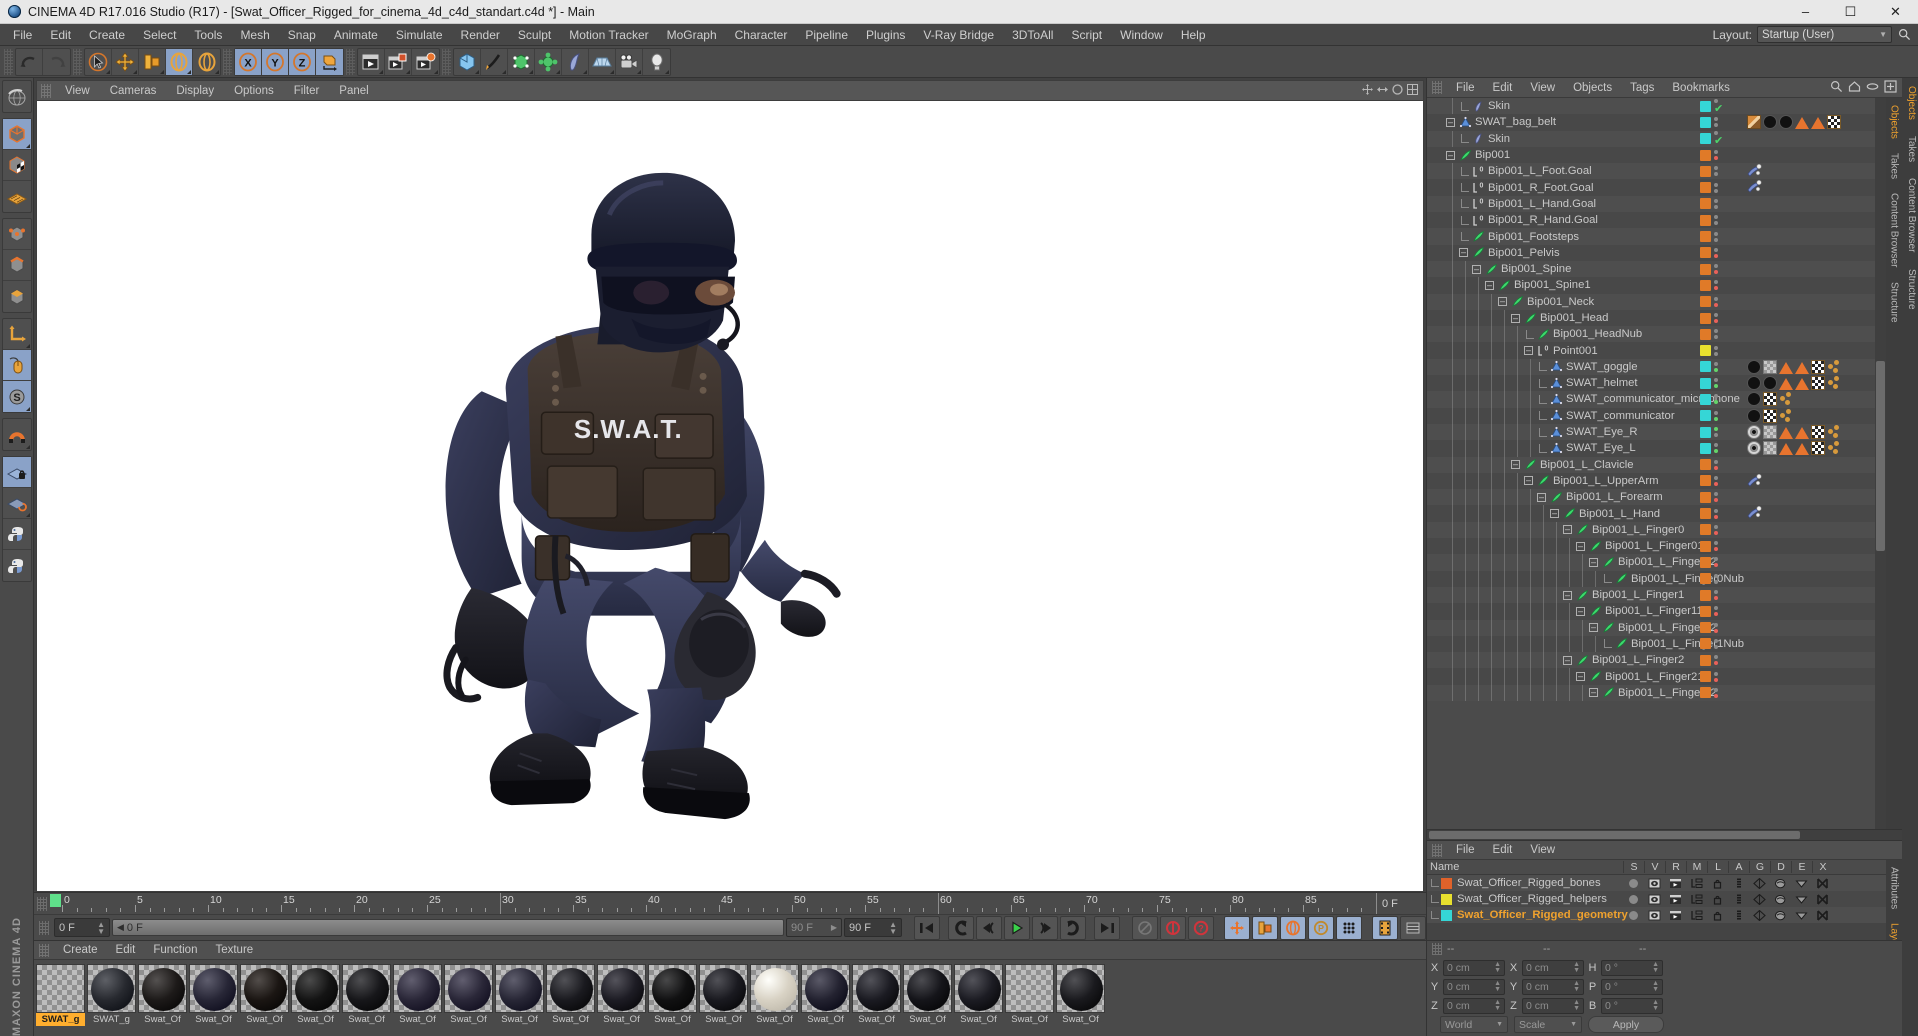 The width and height of the screenshot is (1918, 1036). Describe the element at coordinates (1880, 463) in the screenshot. I see `object-tree-vscrollbar` at that location.